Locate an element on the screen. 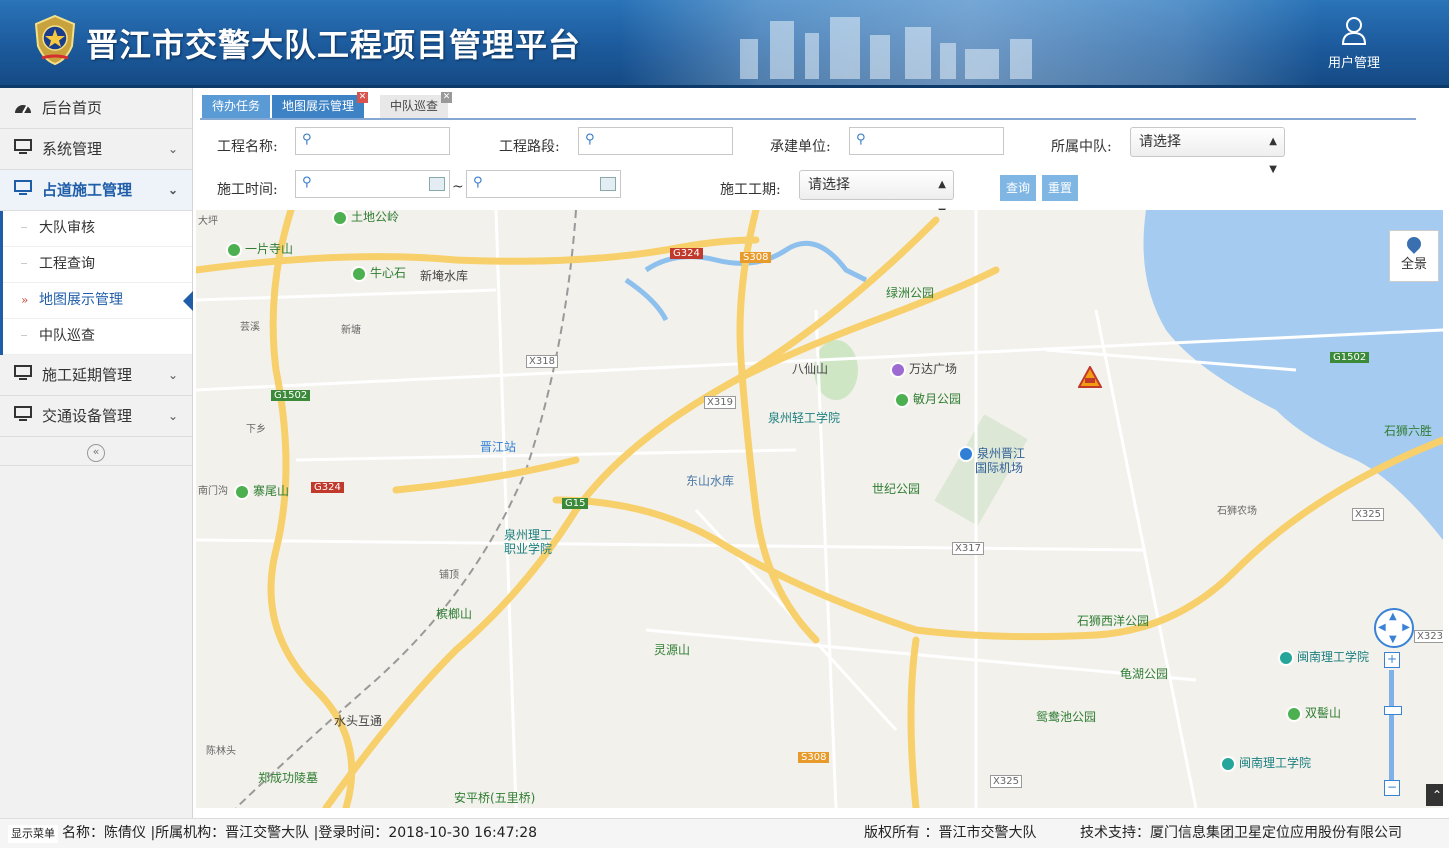 This screenshot has width=1449, height=848. user-management-button: 用户管理 is located at coordinates (1354, 46).